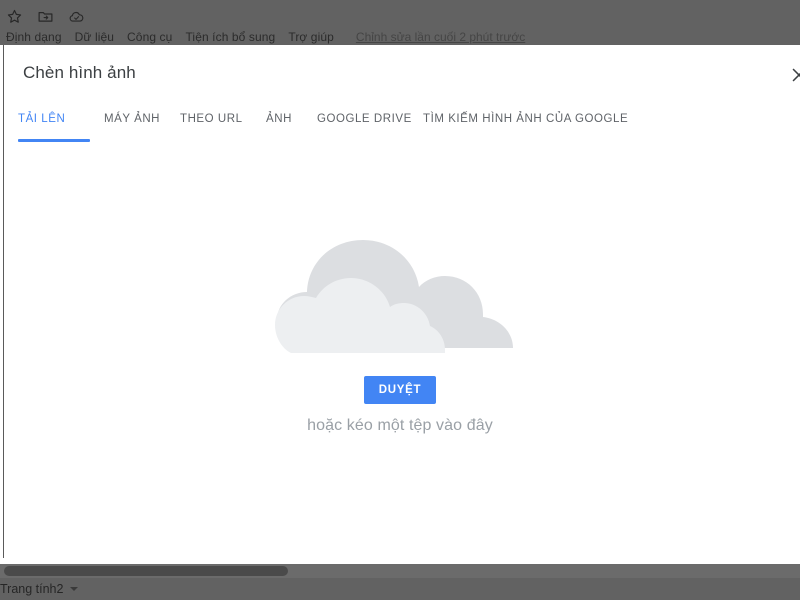  I want to click on browse-button: DUYỆT, so click(400, 390).